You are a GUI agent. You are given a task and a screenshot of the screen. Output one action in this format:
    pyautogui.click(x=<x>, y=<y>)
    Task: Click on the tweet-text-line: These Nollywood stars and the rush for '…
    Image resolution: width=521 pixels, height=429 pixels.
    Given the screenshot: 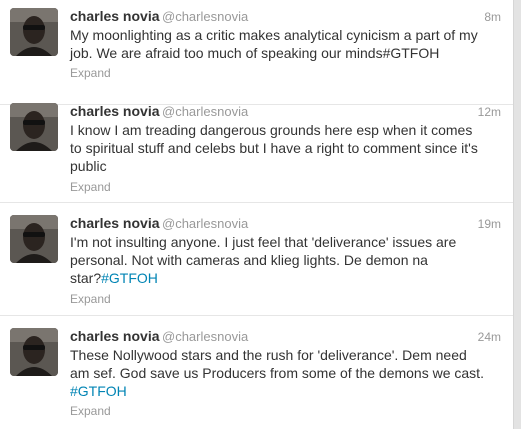 What is the action you would take?
    pyautogui.click(x=268, y=355)
    